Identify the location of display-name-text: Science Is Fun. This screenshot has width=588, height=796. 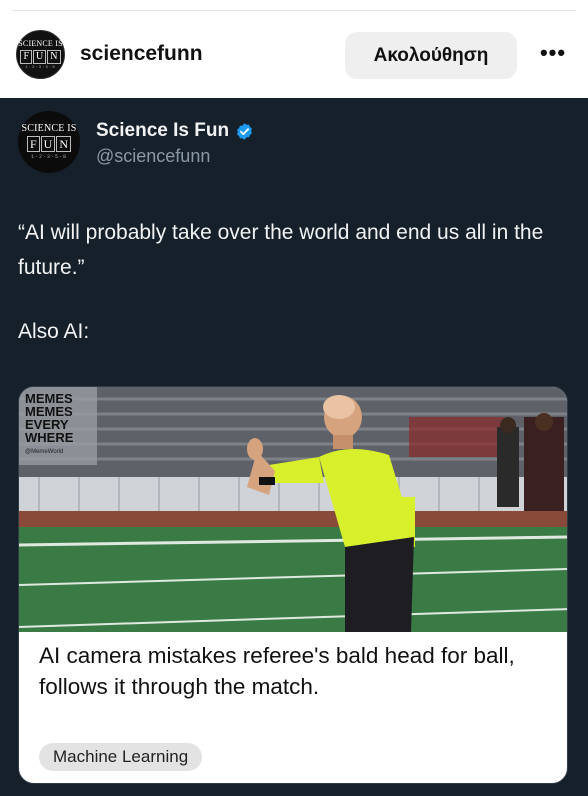
(163, 130).